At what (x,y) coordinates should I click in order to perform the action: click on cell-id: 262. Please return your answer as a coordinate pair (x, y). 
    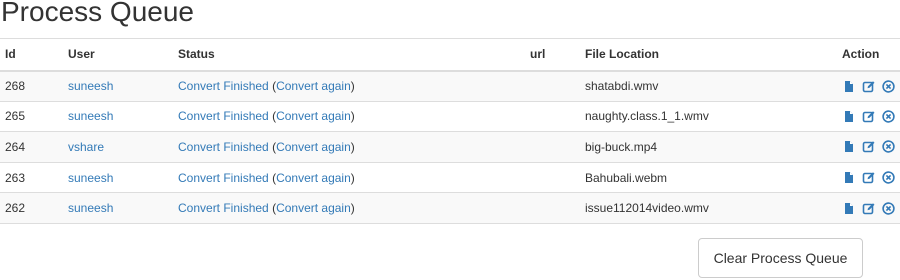
    Looking at the image, I should click on (31, 208).